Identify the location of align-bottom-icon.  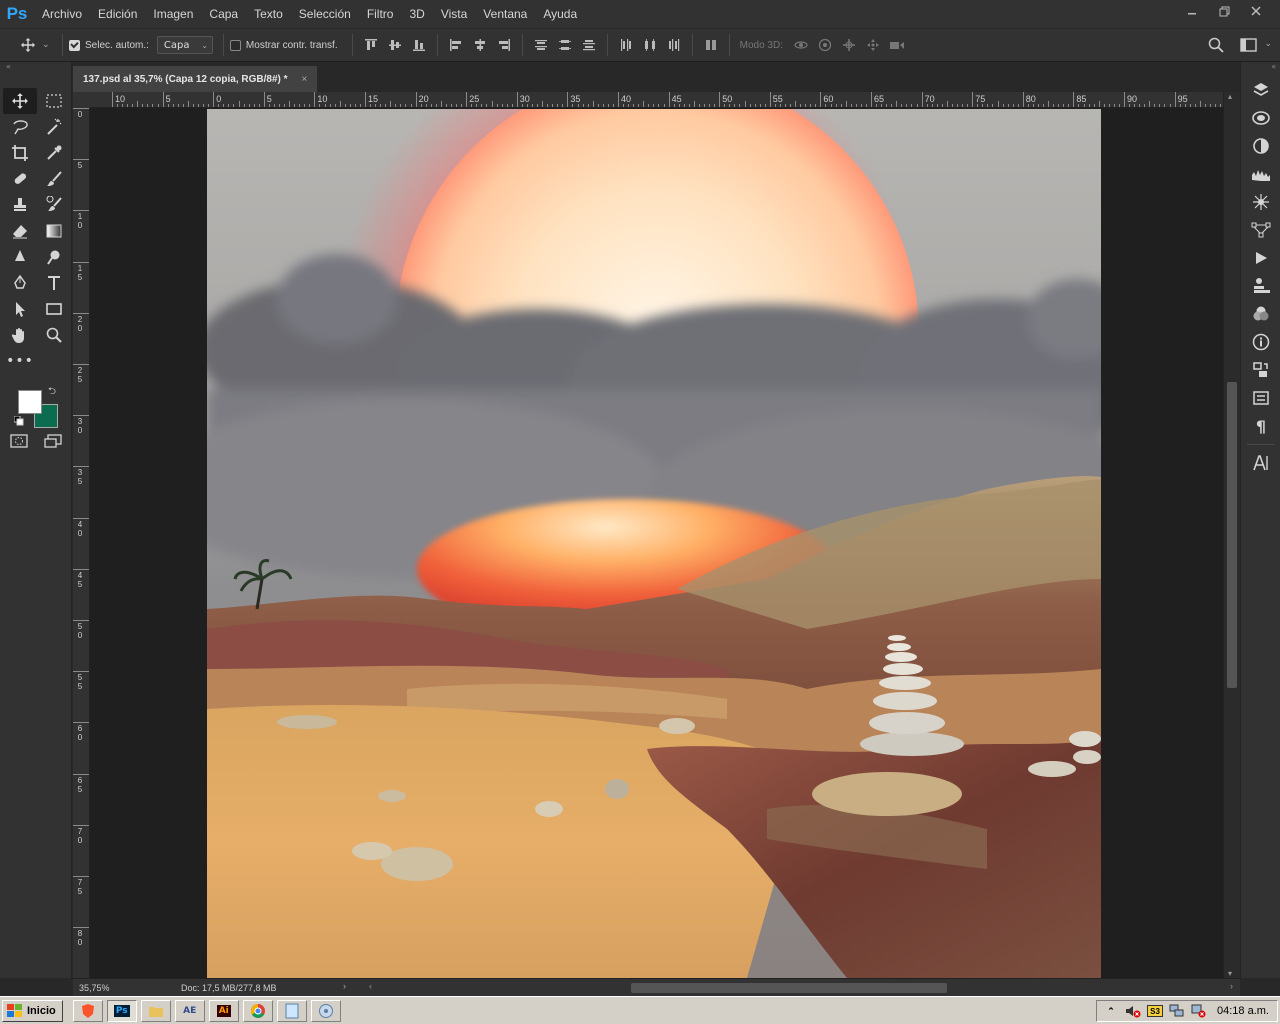
(419, 45).